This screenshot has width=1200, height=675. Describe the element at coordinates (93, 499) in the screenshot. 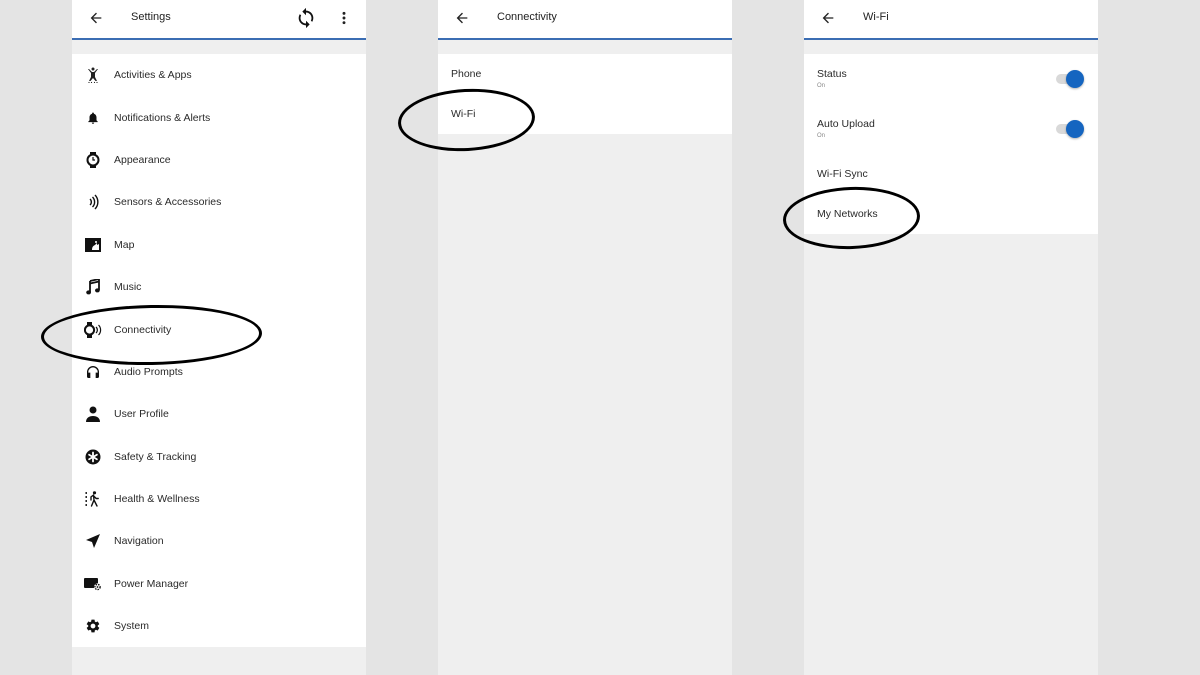

I see `walking-icon` at that location.